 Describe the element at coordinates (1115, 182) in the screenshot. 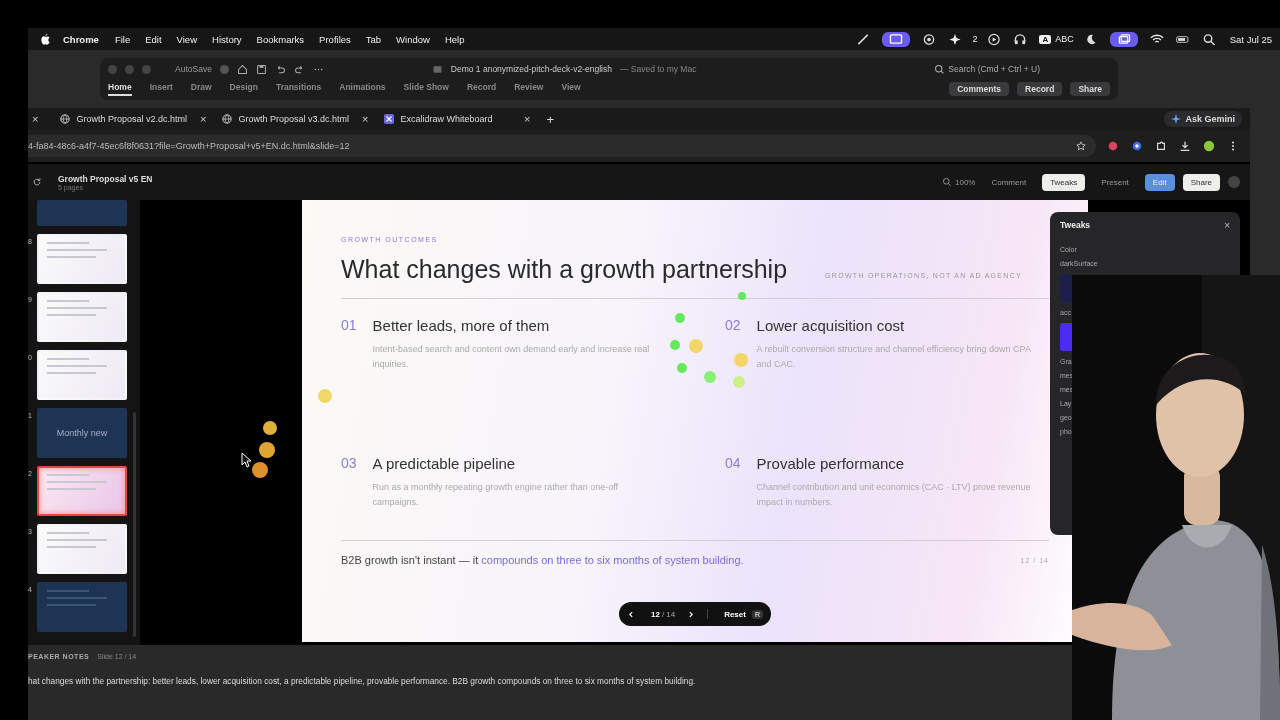

I see `toolbar-button: Present` at that location.